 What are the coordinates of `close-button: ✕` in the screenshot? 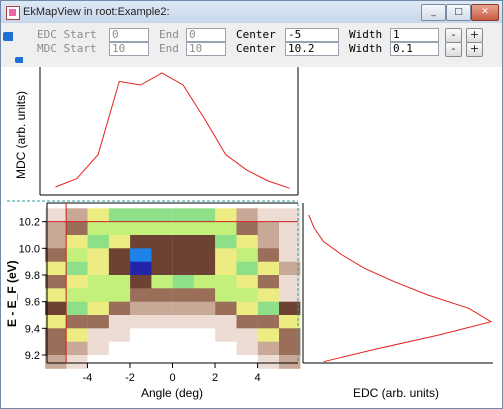 It's located at (485, 12).